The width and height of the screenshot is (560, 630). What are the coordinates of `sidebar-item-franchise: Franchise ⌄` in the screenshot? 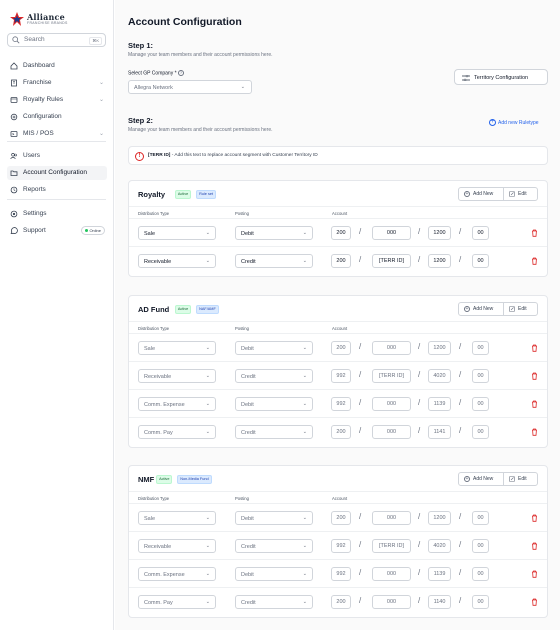 It's located at (58, 83).